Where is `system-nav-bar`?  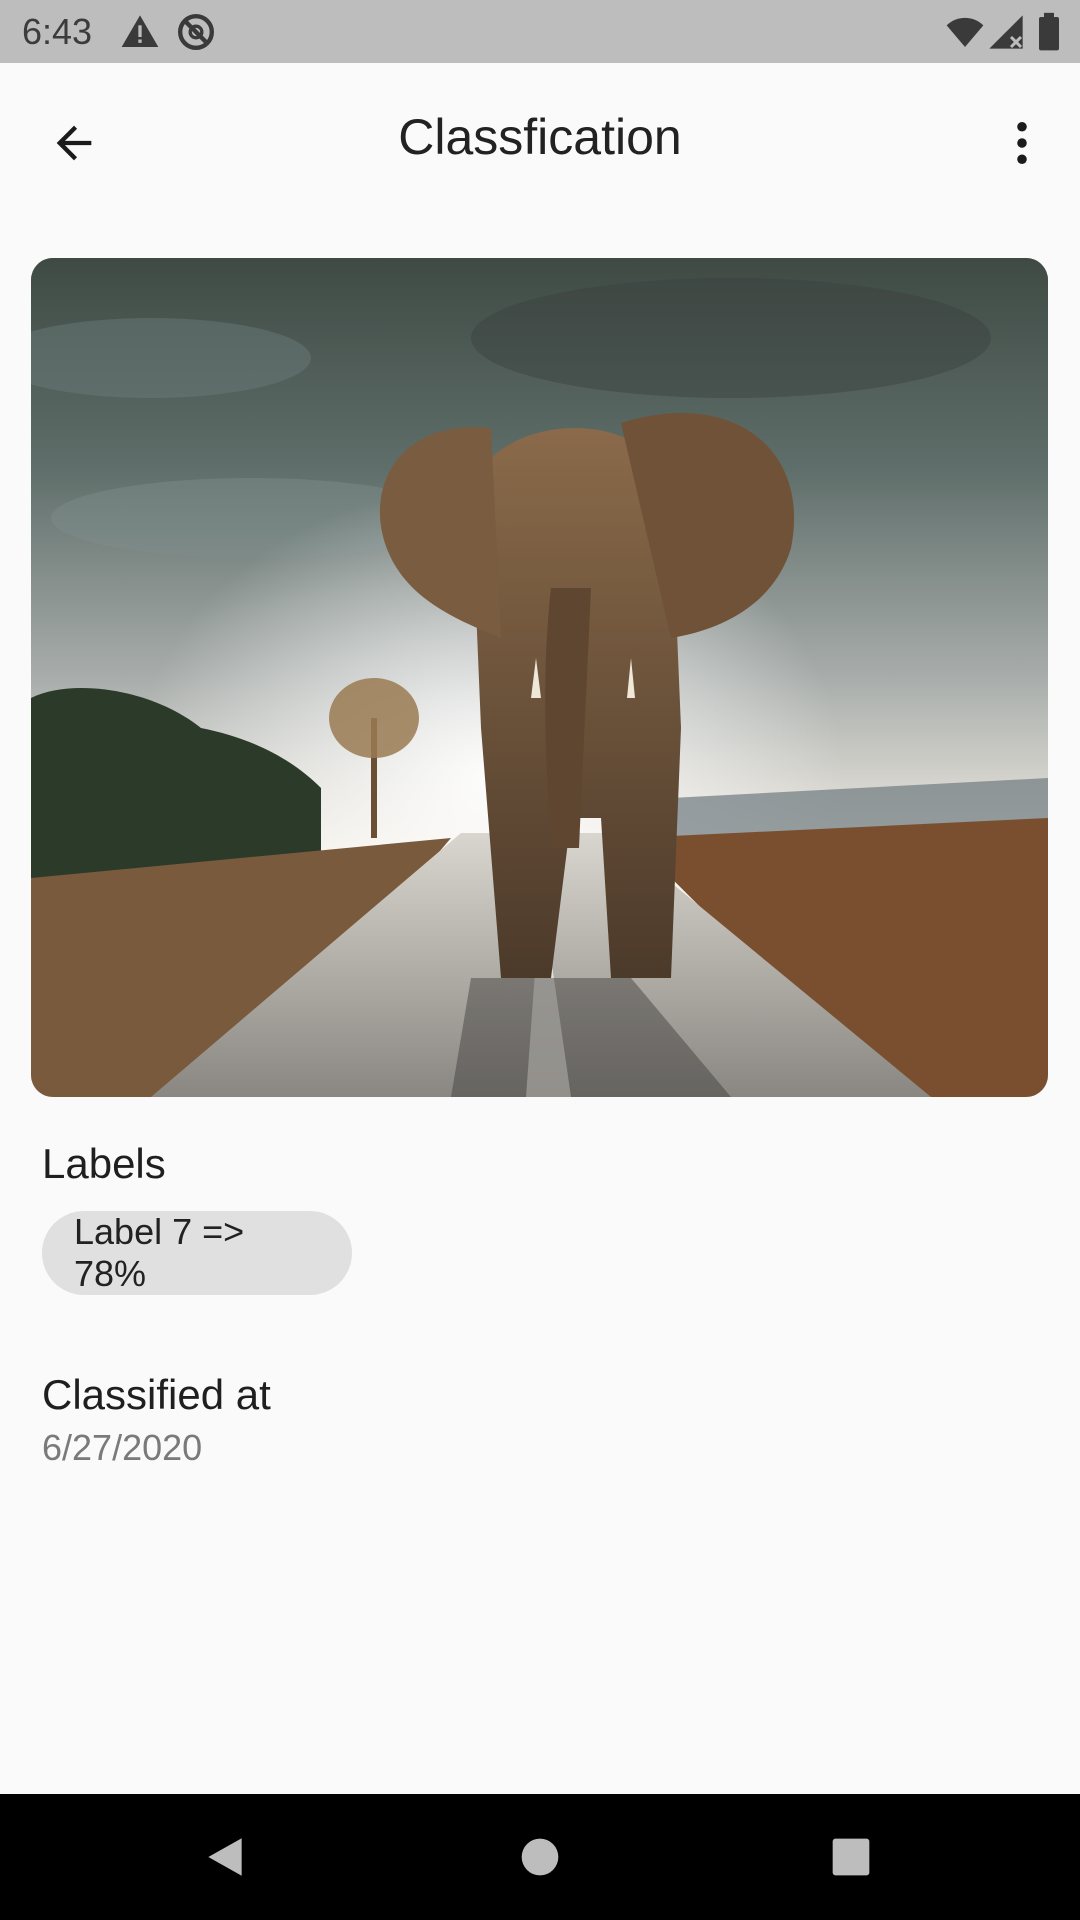
system-nav-bar is located at coordinates (540, 1857).